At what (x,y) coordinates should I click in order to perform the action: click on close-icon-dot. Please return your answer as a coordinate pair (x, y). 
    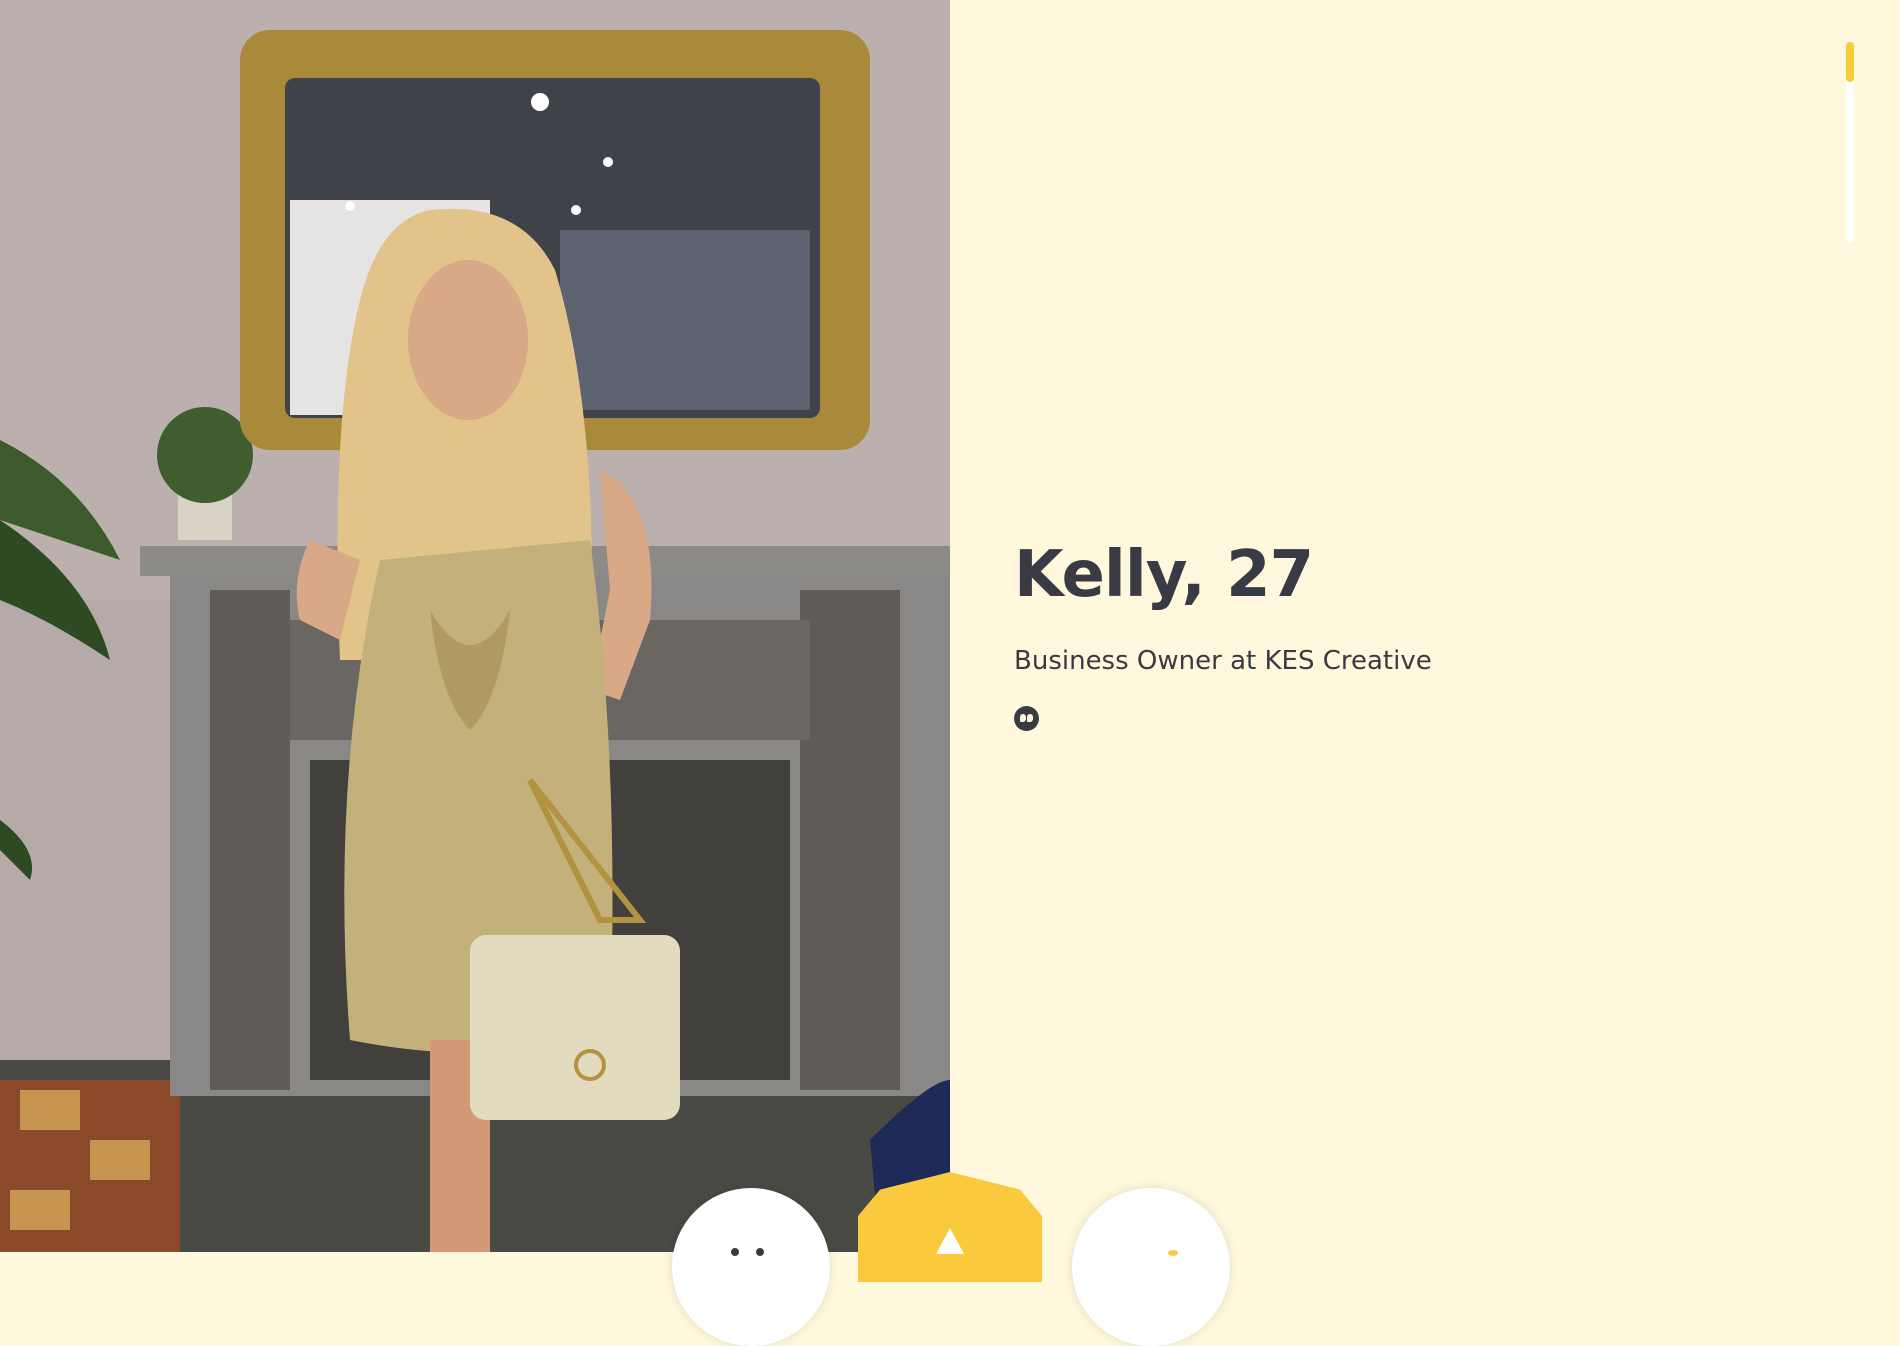
    Looking at the image, I should click on (760, 1252).